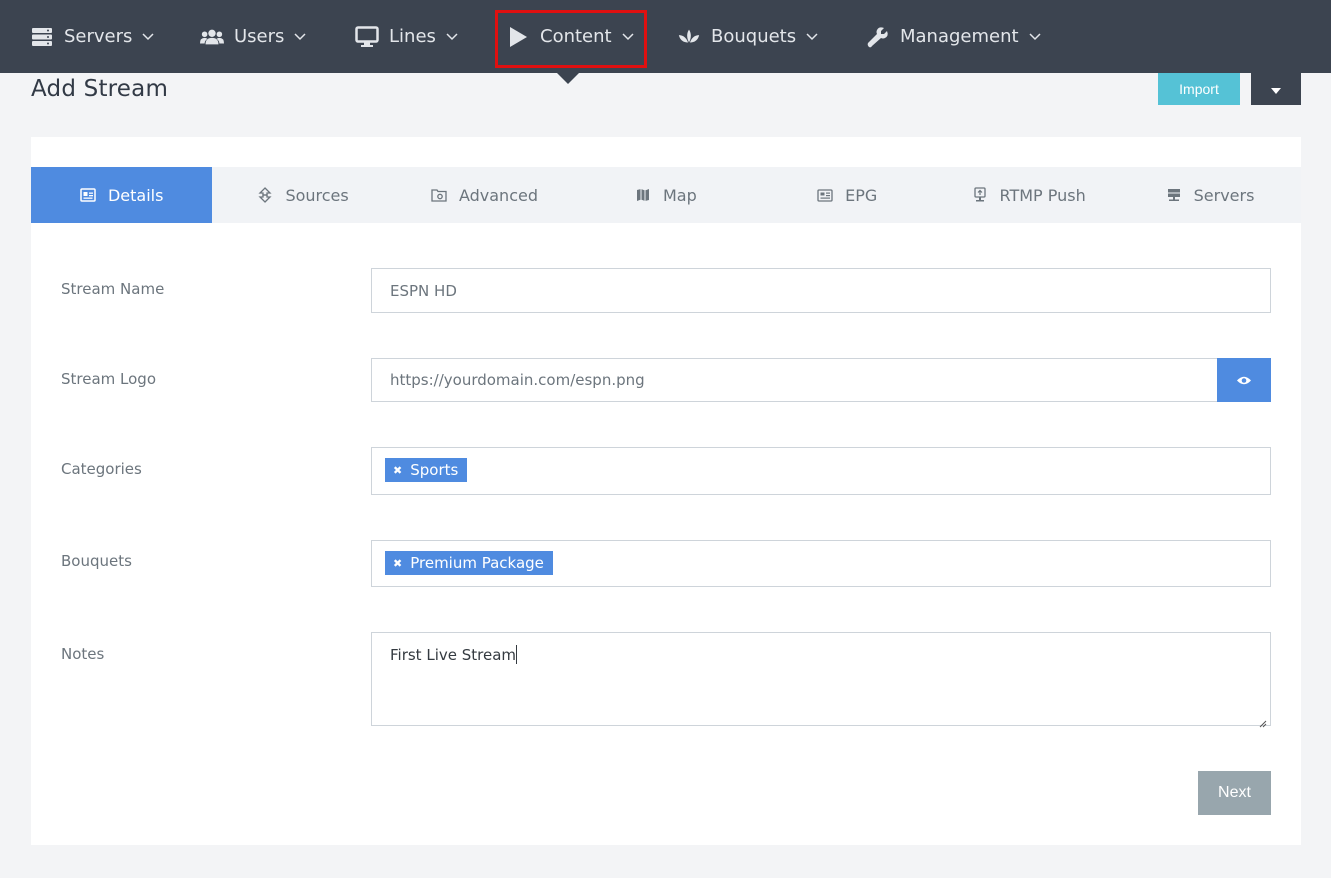 The width and height of the screenshot is (1331, 878). What do you see at coordinates (980, 195) in the screenshot?
I see `upload-monitor-icon` at bounding box center [980, 195].